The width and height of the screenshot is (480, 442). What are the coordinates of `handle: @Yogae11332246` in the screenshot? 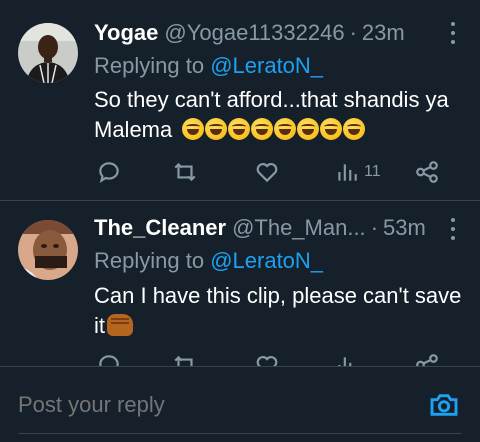 It's located at (254, 33).